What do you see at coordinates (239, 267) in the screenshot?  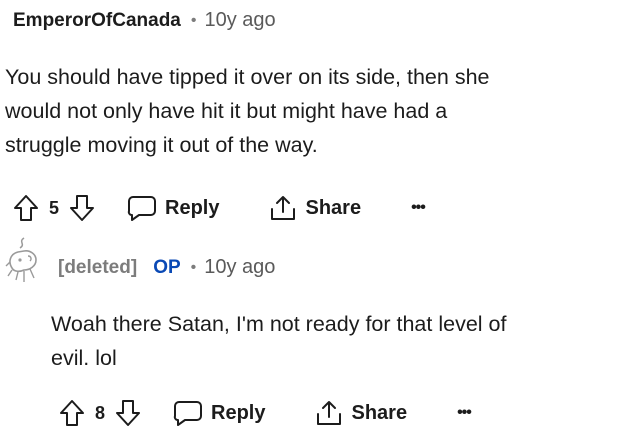 I see `comment-2-timestamp: 10y ago` at bounding box center [239, 267].